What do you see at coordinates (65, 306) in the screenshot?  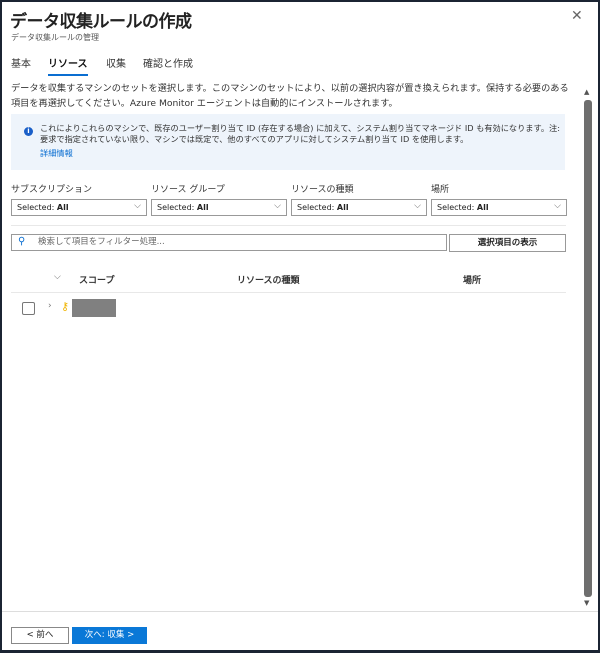 I see `key-icon: ⚷` at bounding box center [65, 306].